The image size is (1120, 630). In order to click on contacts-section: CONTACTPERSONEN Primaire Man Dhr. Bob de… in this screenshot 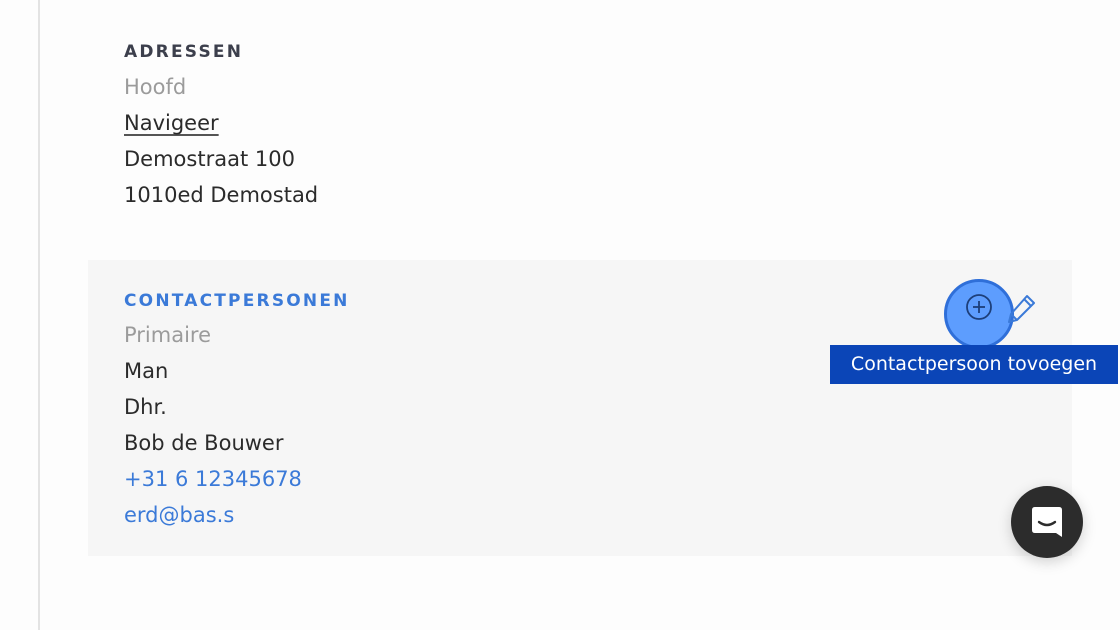, I will do `click(237, 412)`.